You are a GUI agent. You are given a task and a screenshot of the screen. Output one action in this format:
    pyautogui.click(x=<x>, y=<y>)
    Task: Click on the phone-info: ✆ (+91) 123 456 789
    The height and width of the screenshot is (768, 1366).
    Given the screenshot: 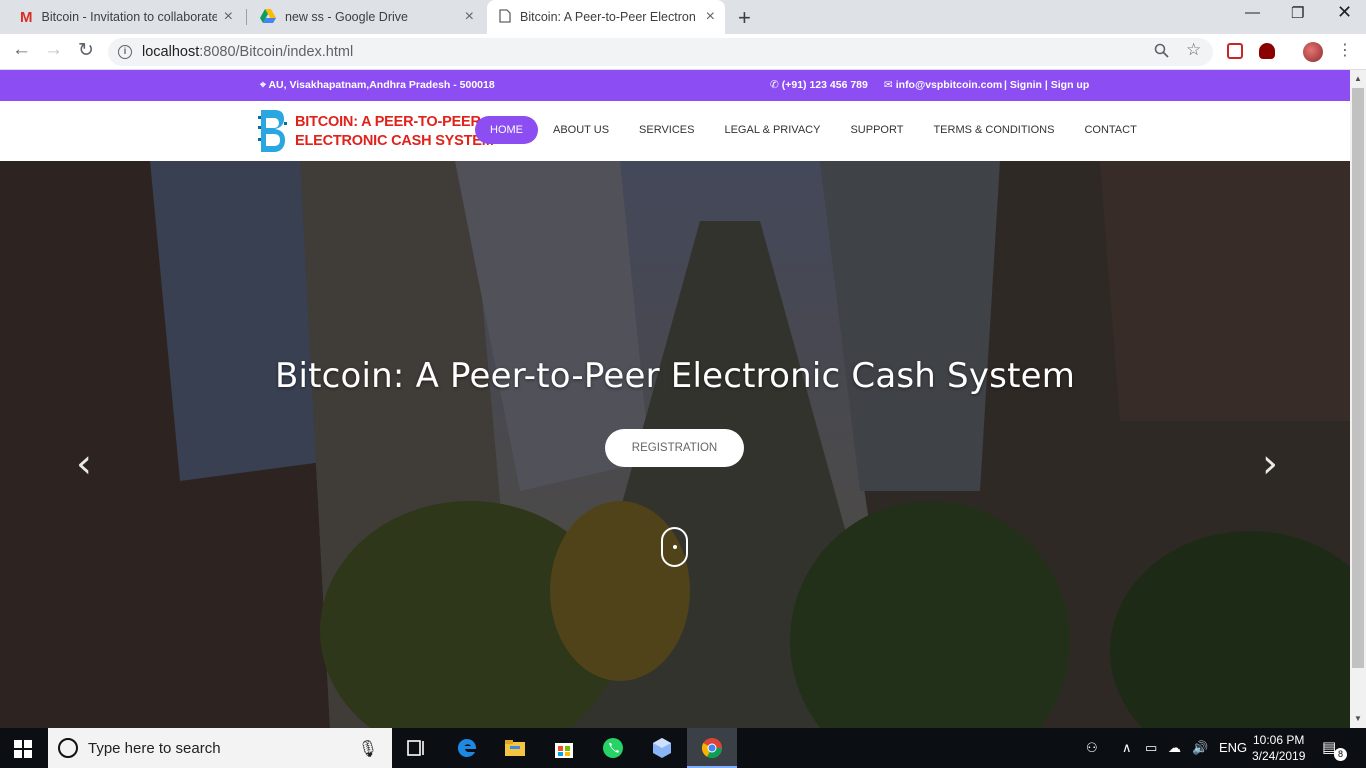 What is the action you would take?
    pyautogui.click(x=819, y=85)
    